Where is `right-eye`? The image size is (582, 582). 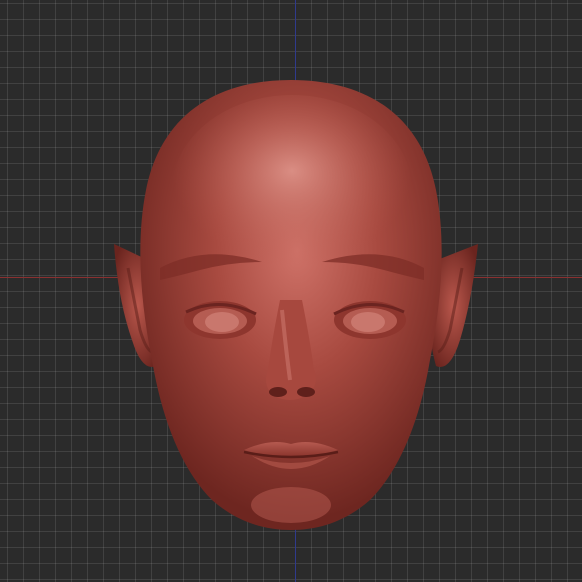 right-eye is located at coordinates (369, 320).